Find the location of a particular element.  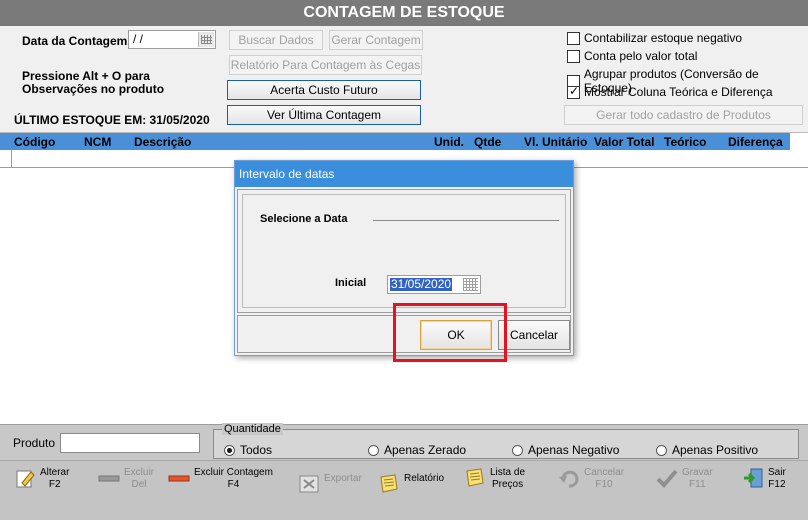

dialog-body: Selecione a Data Inicial 31/05/2020 is located at coordinates (404, 251).